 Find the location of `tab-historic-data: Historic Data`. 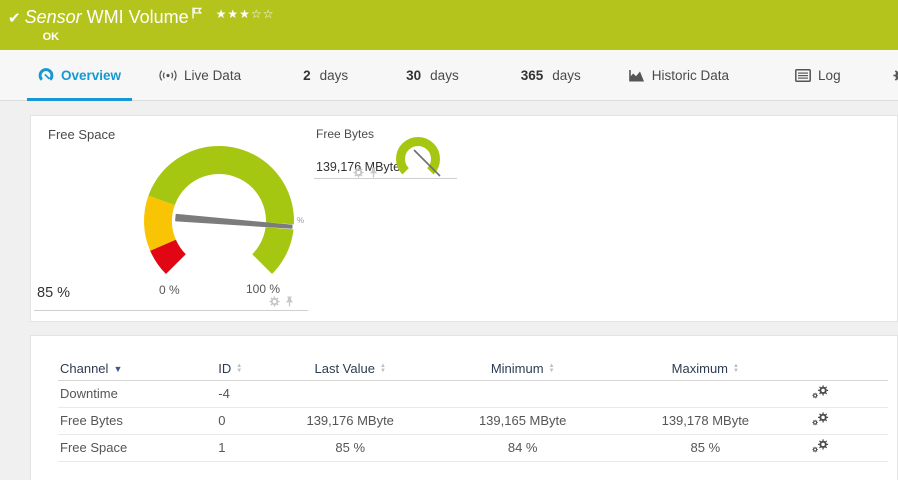

tab-historic-data: Historic Data is located at coordinates (679, 75).